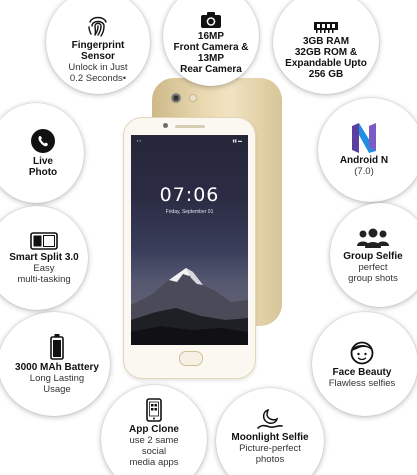 The width and height of the screenshot is (417, 475). What do you see at coordinates (237, 140) in the screenshot?
I see `status-right: ▮▮ ▬` at bounding box center [237, 140].